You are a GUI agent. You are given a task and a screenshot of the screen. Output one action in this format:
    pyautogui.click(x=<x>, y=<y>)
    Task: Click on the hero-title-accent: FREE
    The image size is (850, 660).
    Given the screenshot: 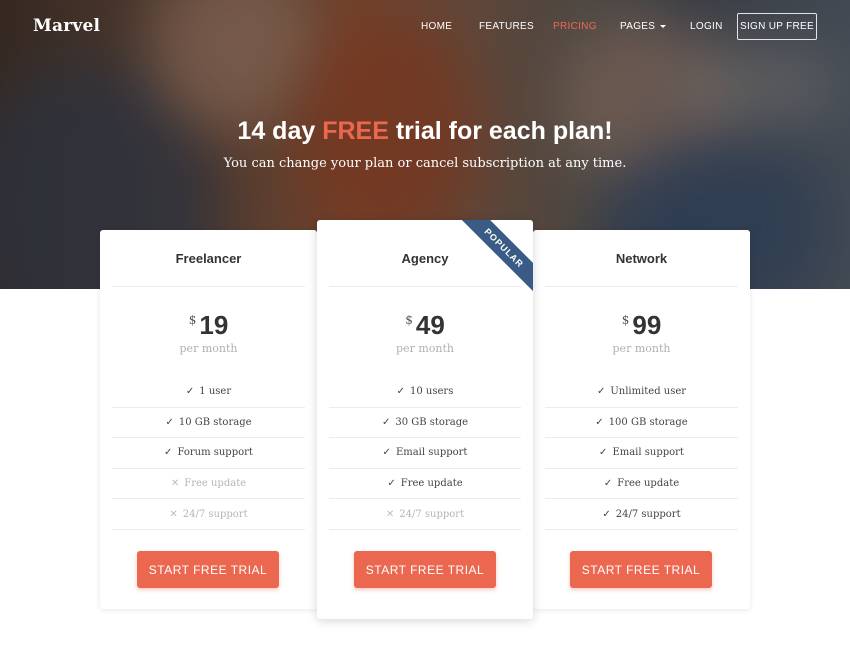 What is the action you would take?
    pyautogui.click(x=355, y=131)
    